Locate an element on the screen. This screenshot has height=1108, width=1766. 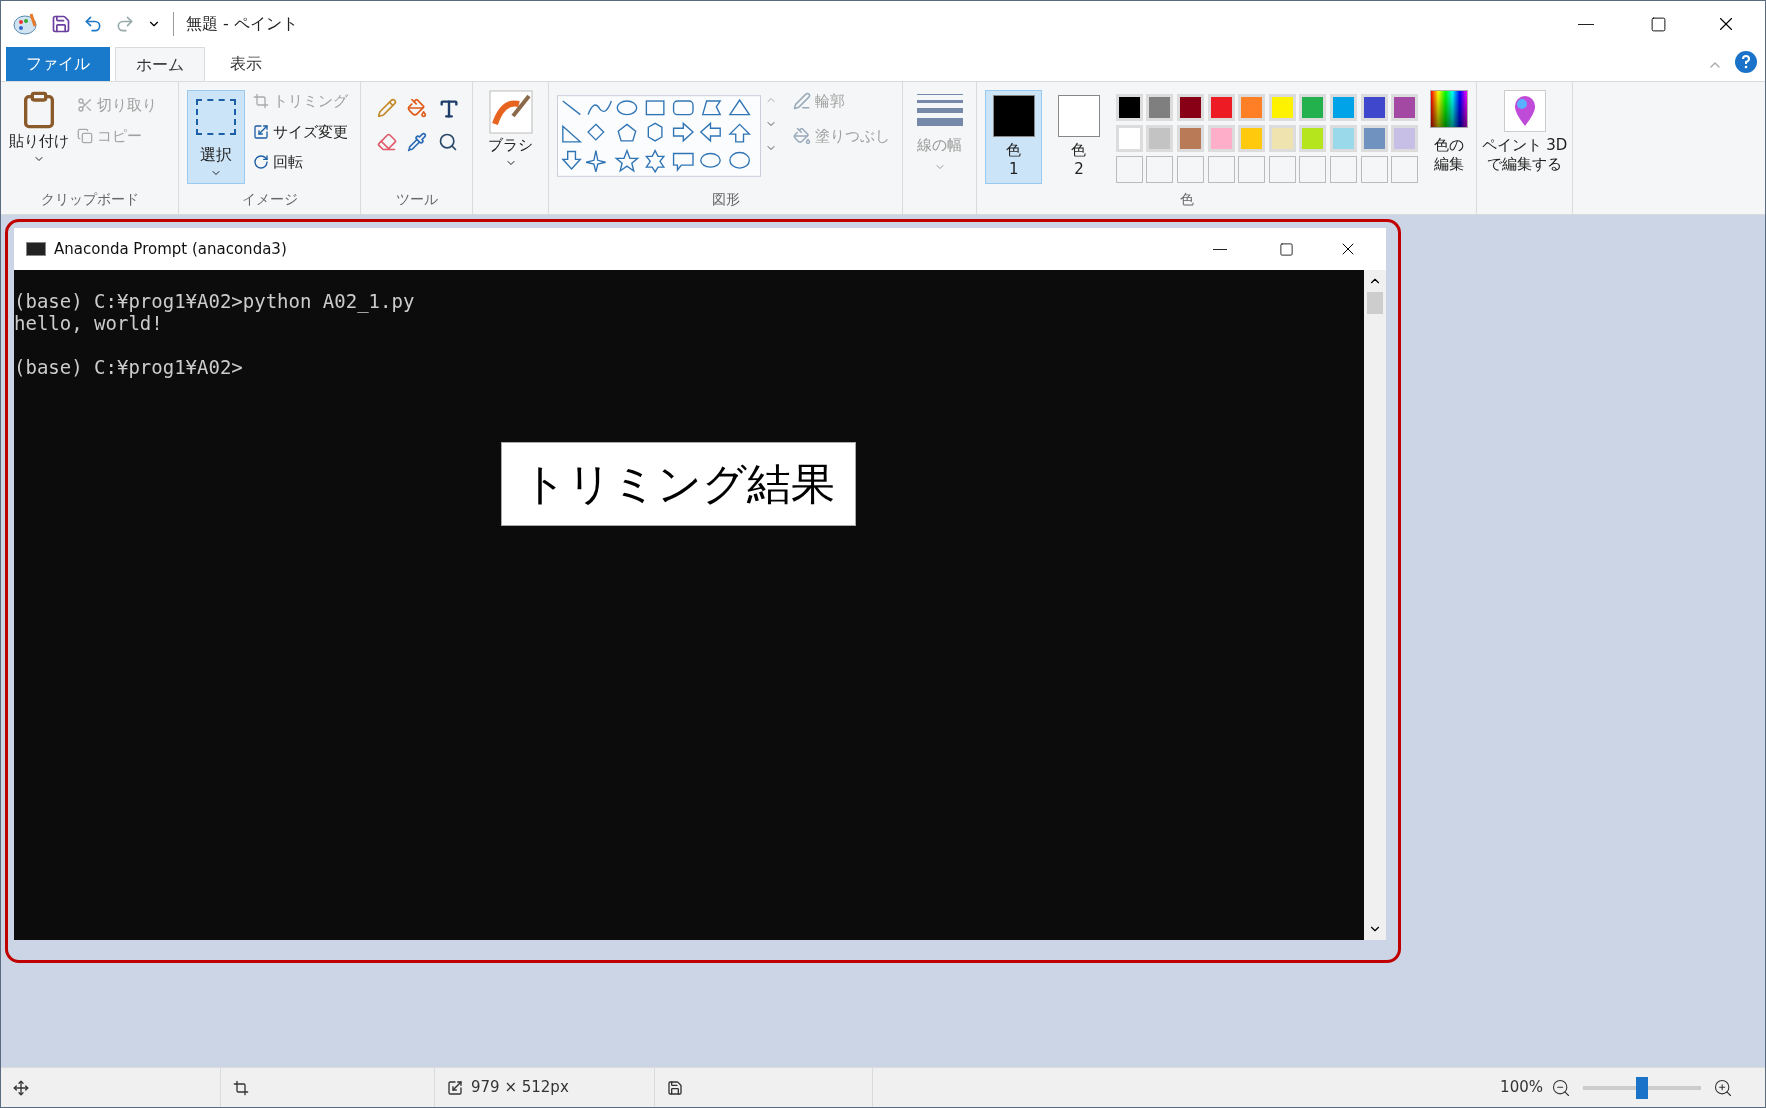
edit-colors-label: 色の is located at coordinates (1449, 145).